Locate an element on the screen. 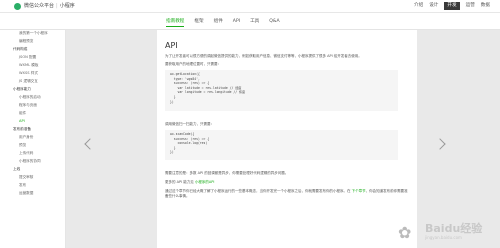 This screenshot has height=248, width=500. wechat-logo-icon is located at coordinates (17, 6).